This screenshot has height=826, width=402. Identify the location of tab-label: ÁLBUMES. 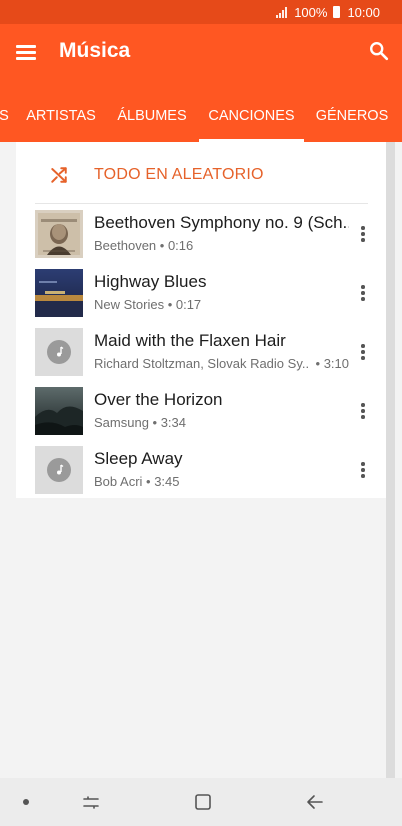
(152, 116).